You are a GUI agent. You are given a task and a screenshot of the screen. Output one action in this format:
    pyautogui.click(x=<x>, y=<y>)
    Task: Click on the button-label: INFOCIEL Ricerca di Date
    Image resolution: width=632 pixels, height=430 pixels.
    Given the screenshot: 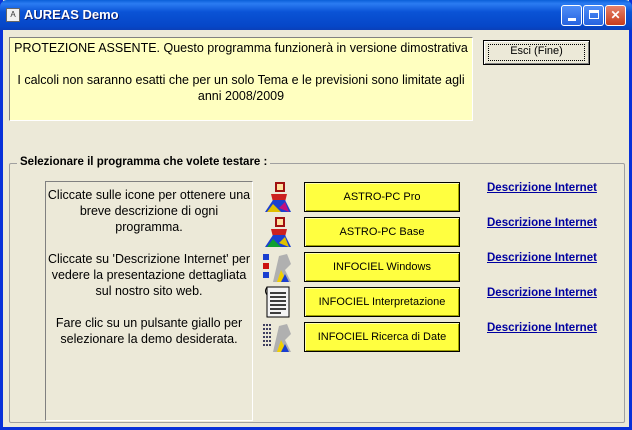 What is the action you would take?
    pyautogui.click(x=382, y=337)
    